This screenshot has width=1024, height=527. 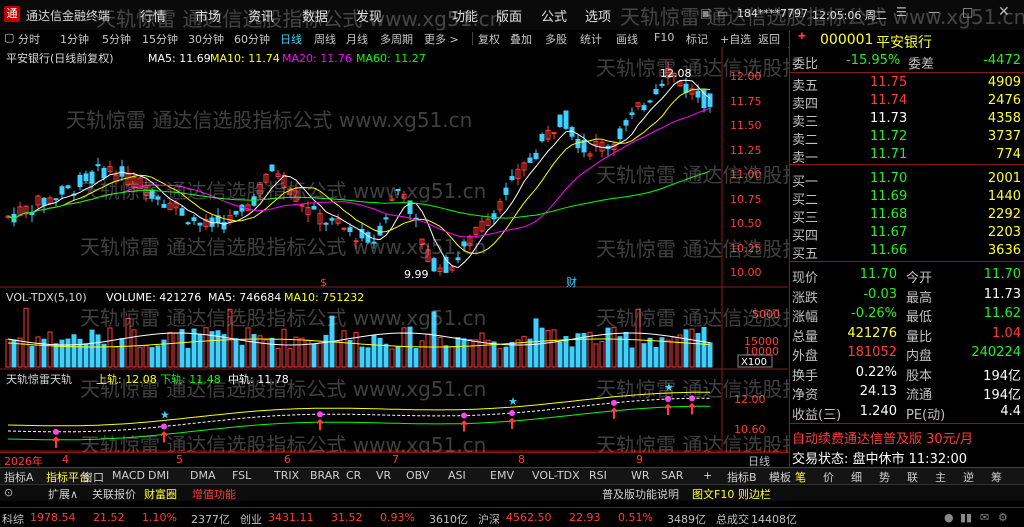 I want to click on status-alert-icon: ●, so click(x=949, y=517).